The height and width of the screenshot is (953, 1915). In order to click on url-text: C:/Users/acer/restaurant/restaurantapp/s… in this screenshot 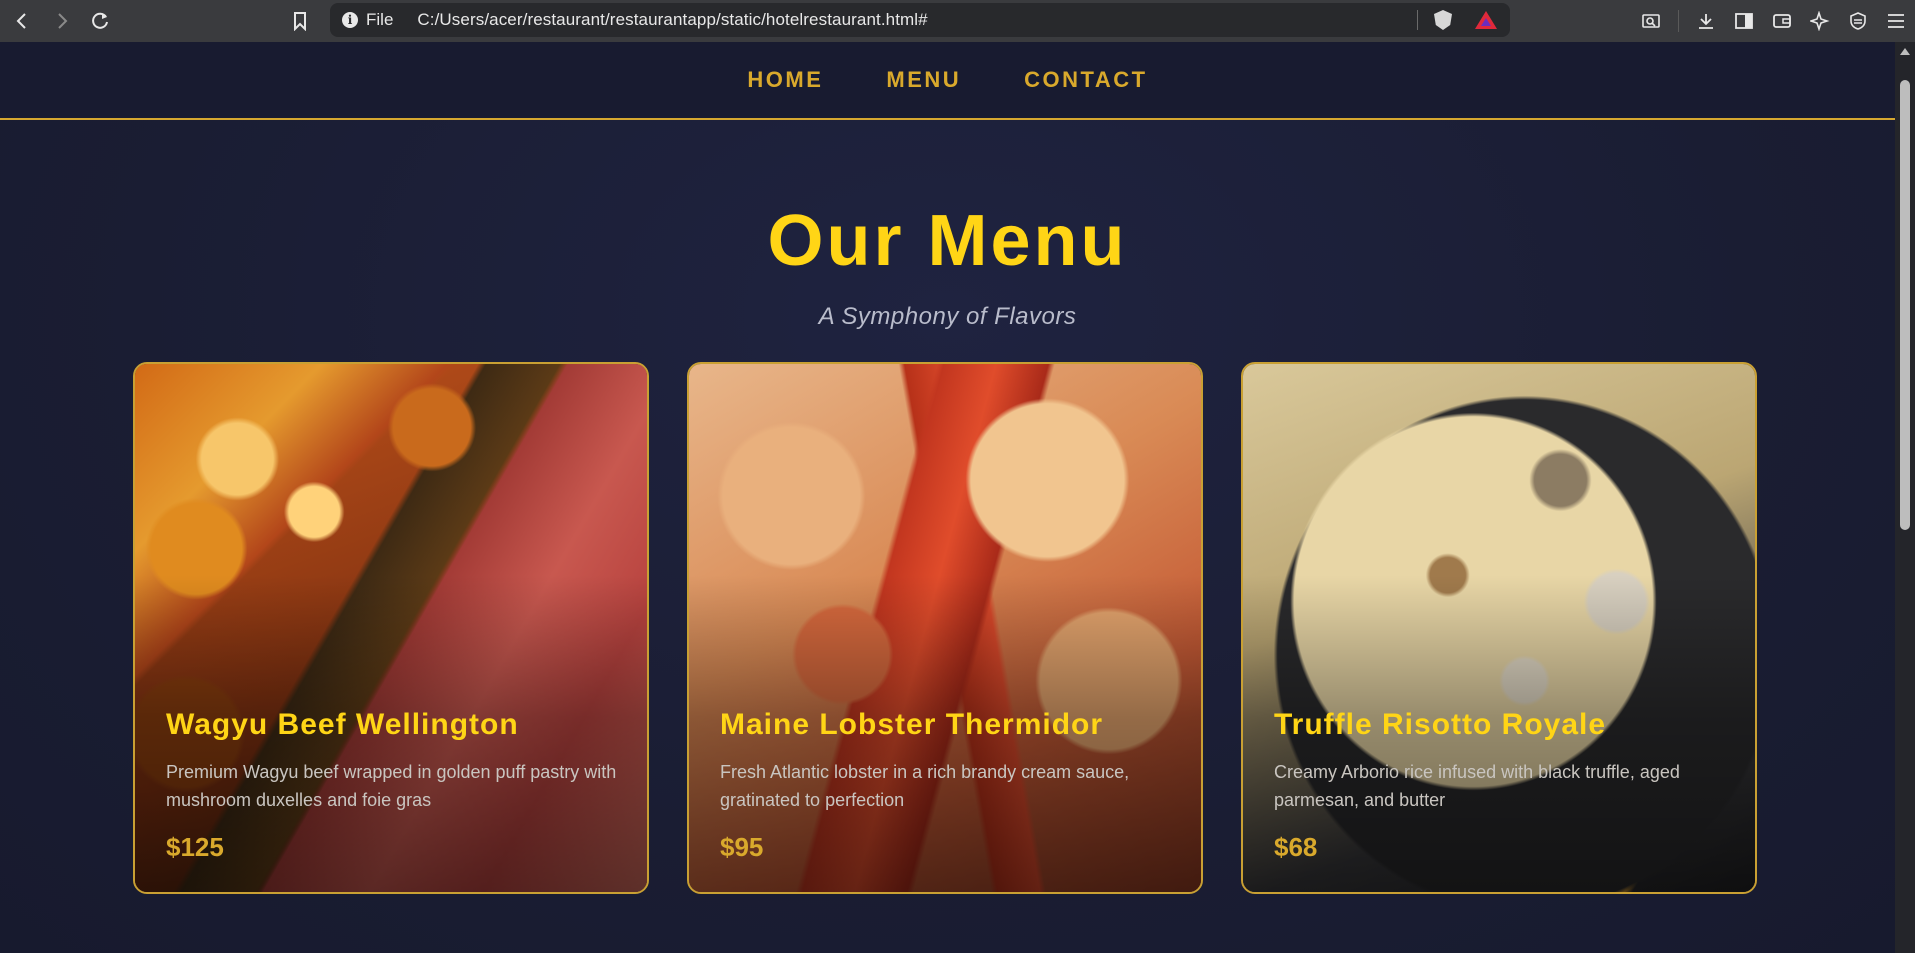, I will do `click(672, 20)`.